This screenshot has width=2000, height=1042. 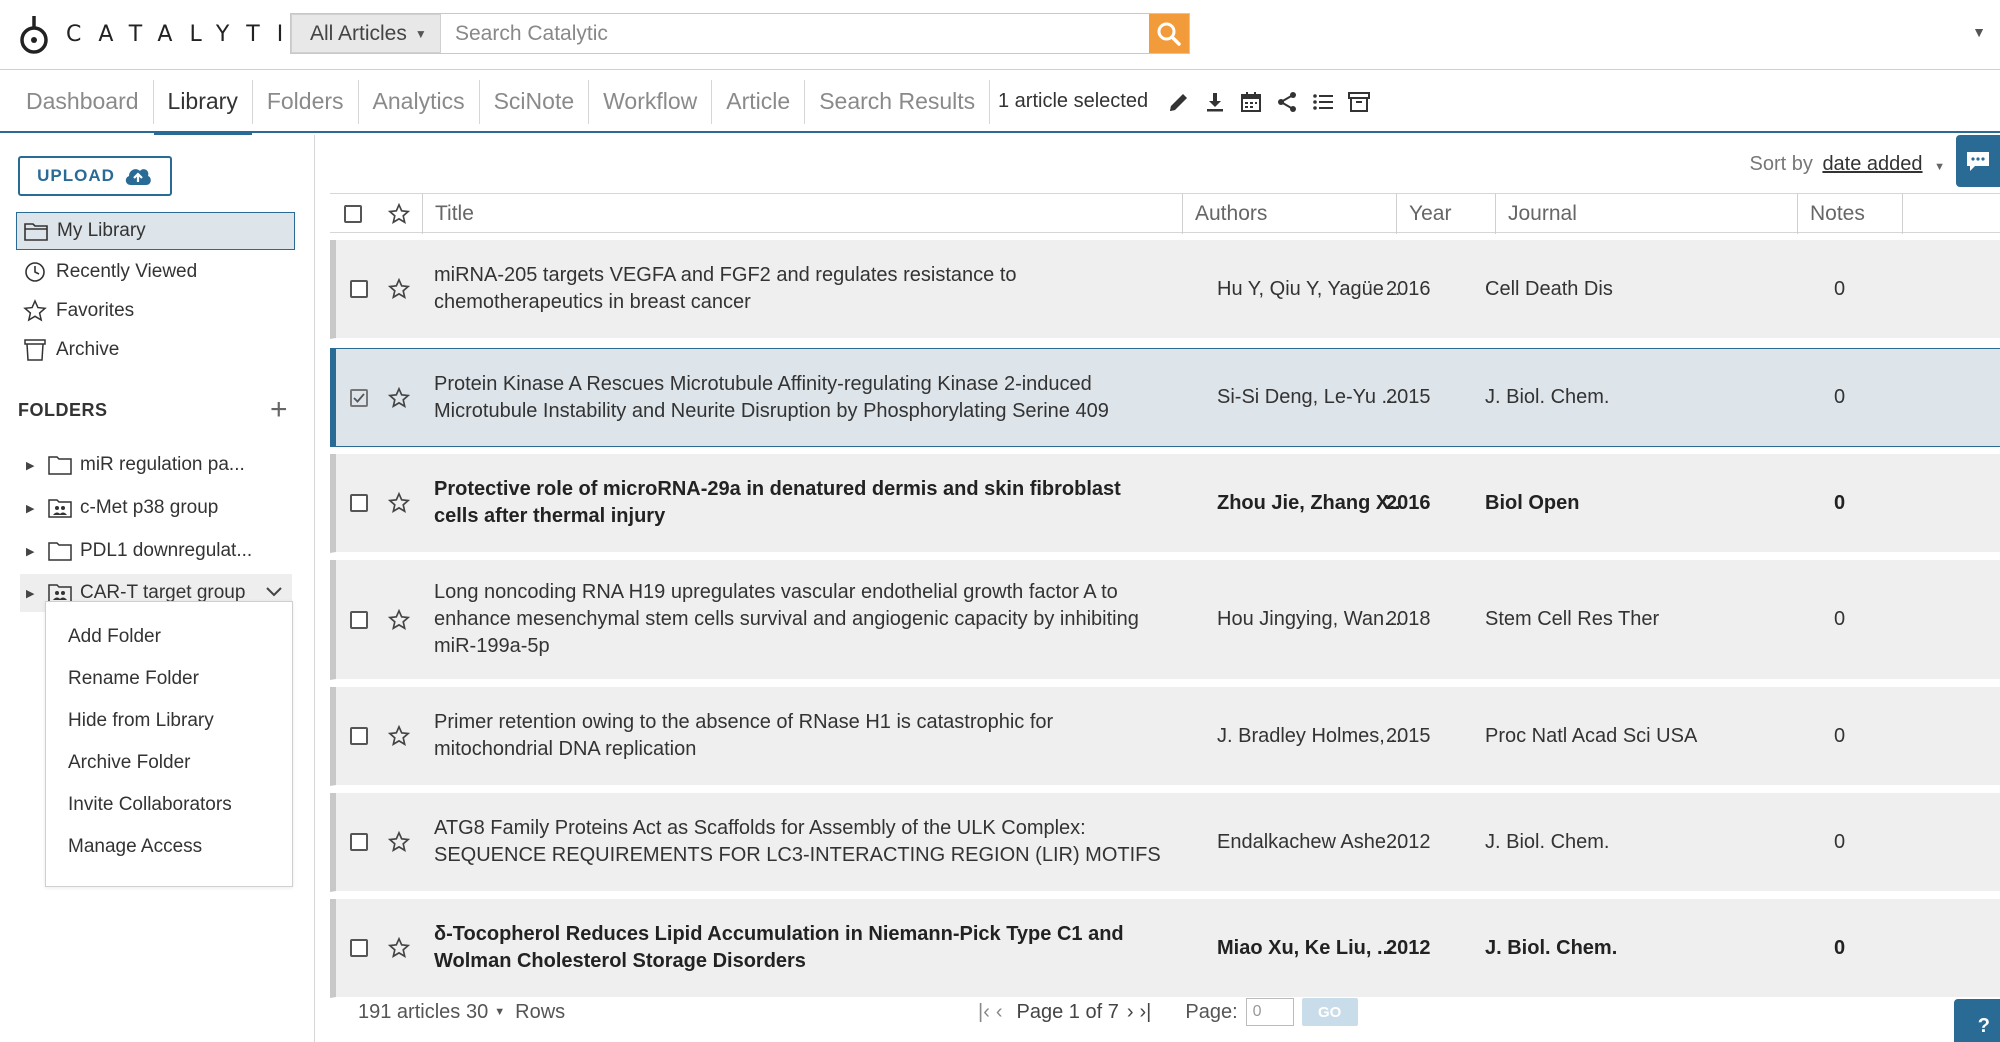 What do you see at coordinates (1215, 102) in the screenshot?
I see `download-icon` at bounding box center [1215, 102].